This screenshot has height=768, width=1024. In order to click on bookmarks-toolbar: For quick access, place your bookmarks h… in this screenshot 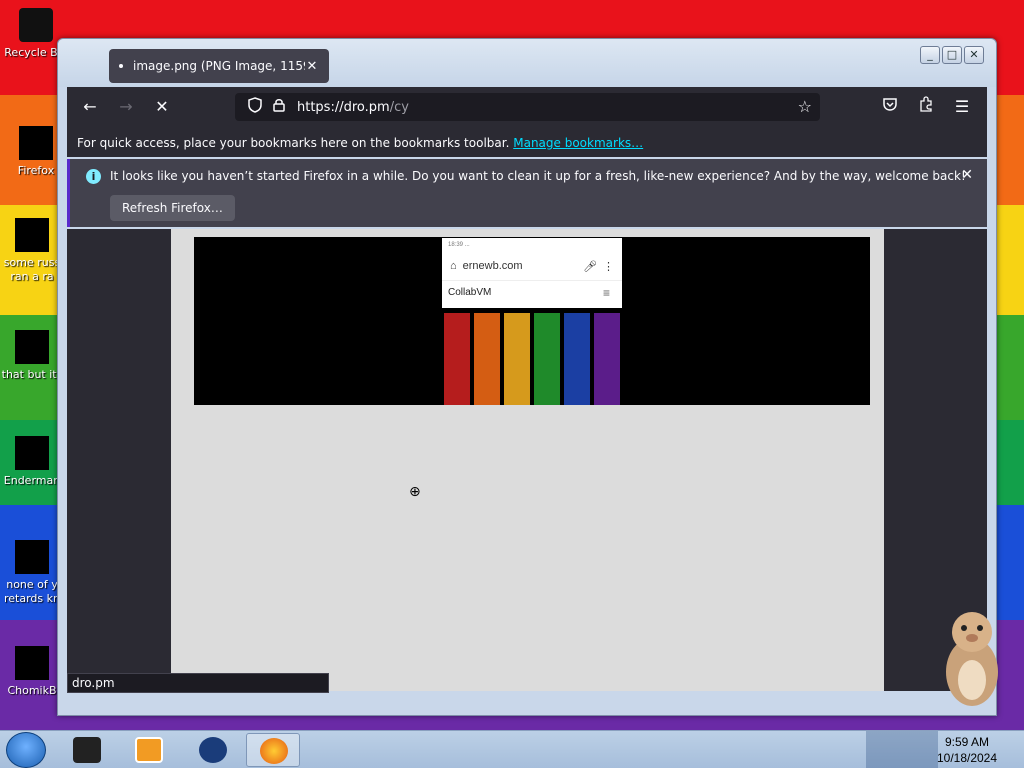, I will do `click(527, 142)`.